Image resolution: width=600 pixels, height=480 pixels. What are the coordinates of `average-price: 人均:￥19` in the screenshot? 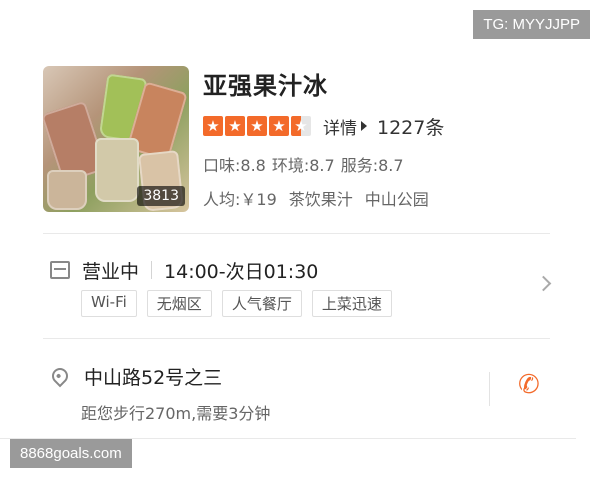 It's located at (240, 199).